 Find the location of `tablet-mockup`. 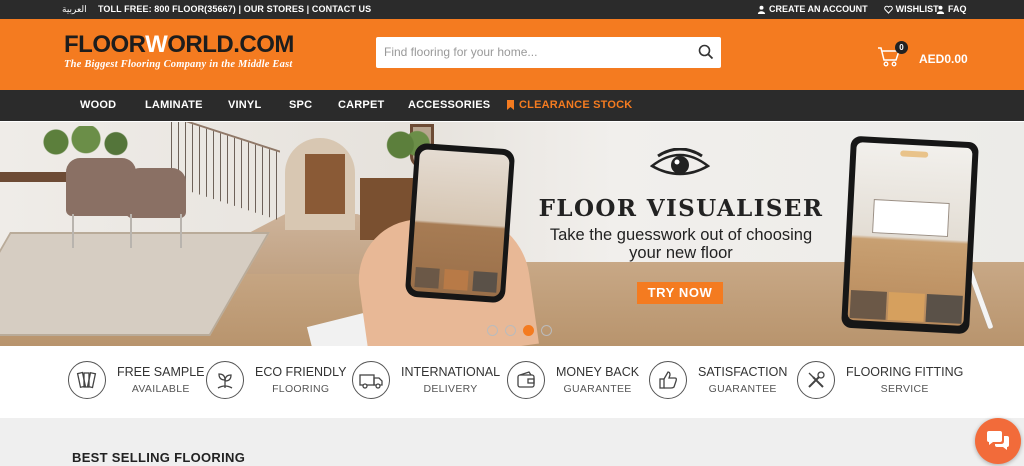

tablet-mockup is located at coordinates (910, 235).